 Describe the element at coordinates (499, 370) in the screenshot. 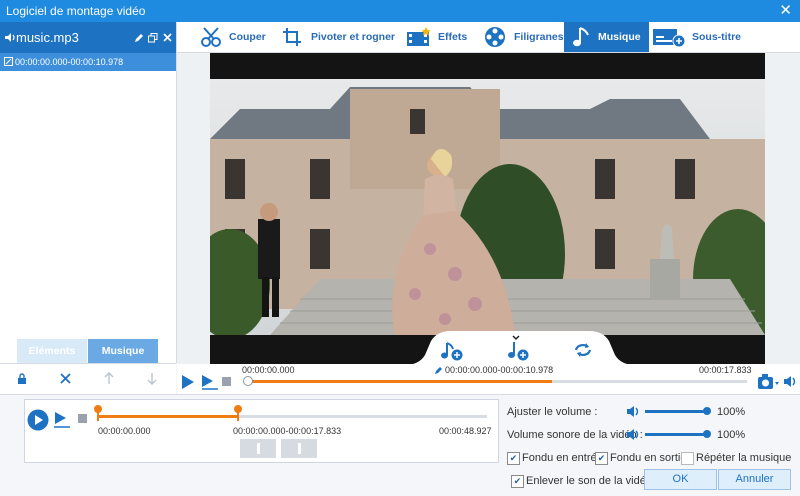

I see `playbar-clip-range: 00:00:00.000-00:00:10.978` at that location.